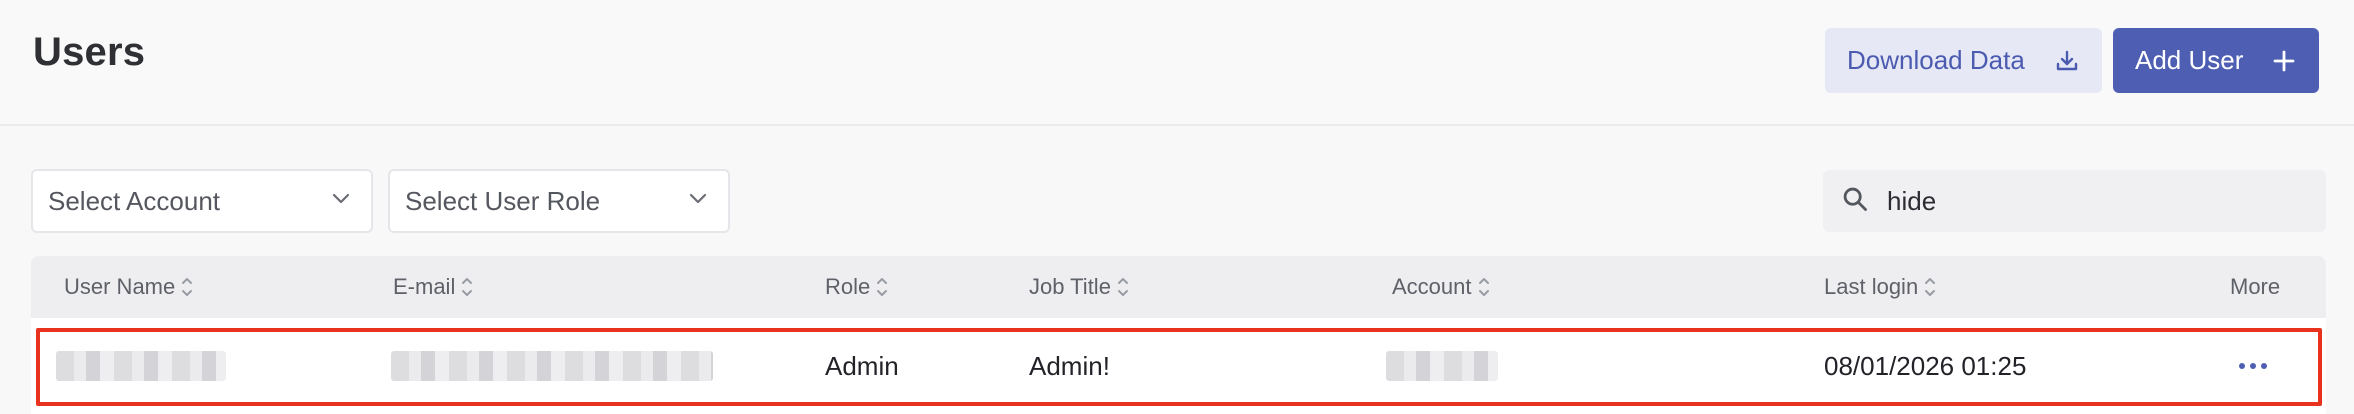  I want to click on user-role-select-label: Select User Role, so click(503, 200).